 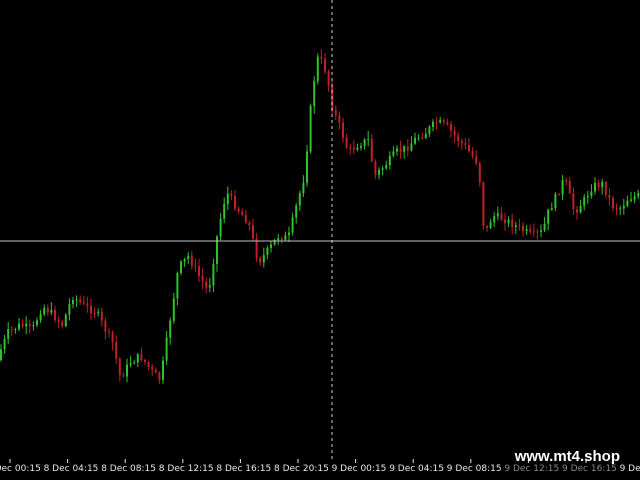 What do you see at coordinates (630, 469) in the screenshot?
I see `time-tick-label: 9 Dec 20:15` at bounding box center [630, 469].